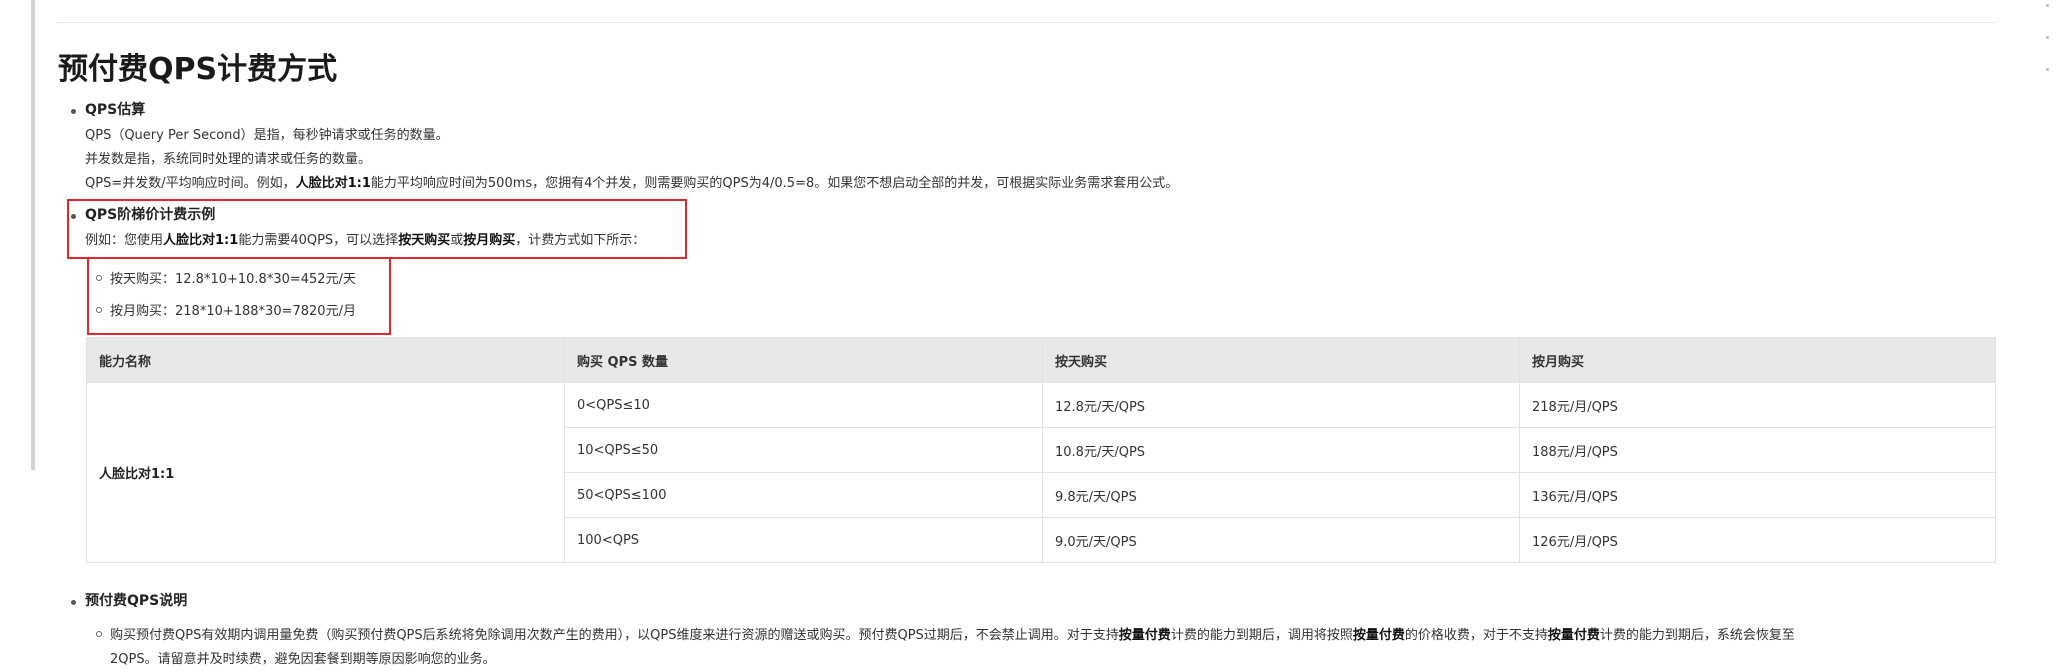  Describe the element at coordinates (1281, 540) in the screenshot. I see `daily-price-cell: 9.0元/天/QPS` at that location.